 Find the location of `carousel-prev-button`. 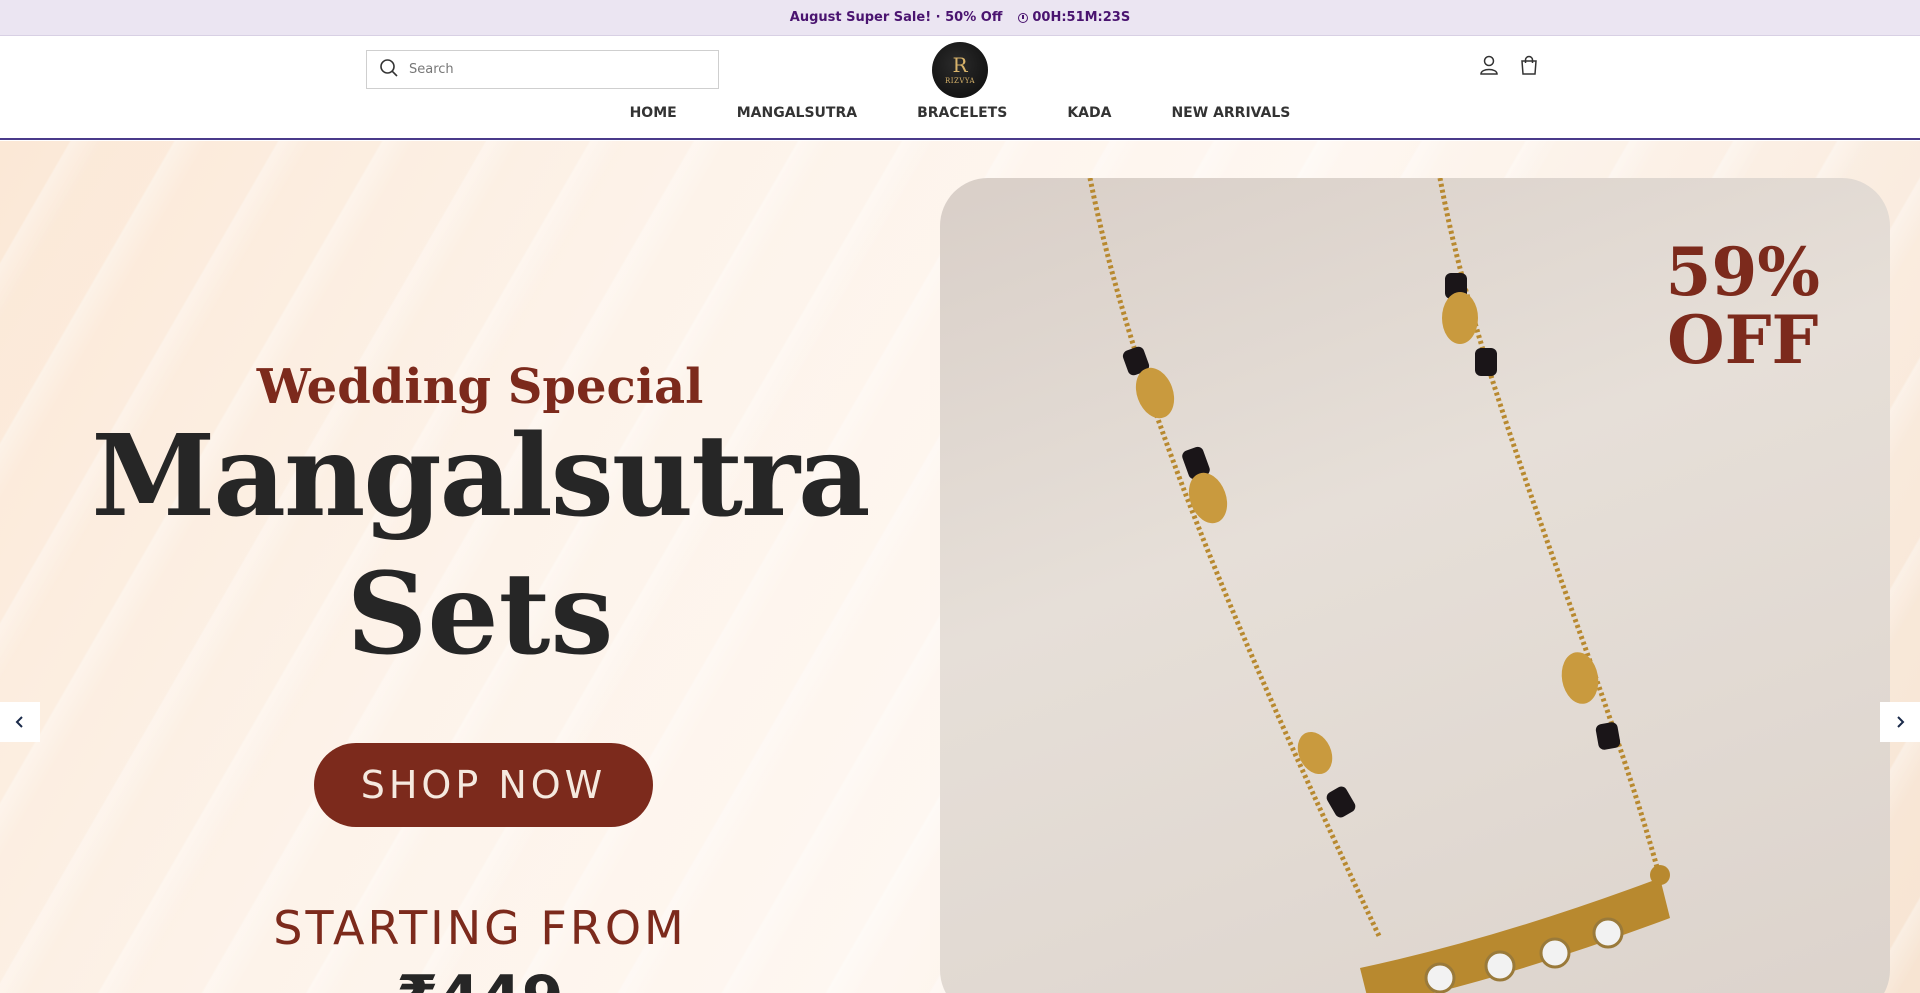

carousel-prev-button is located at coordinates (20, 722).